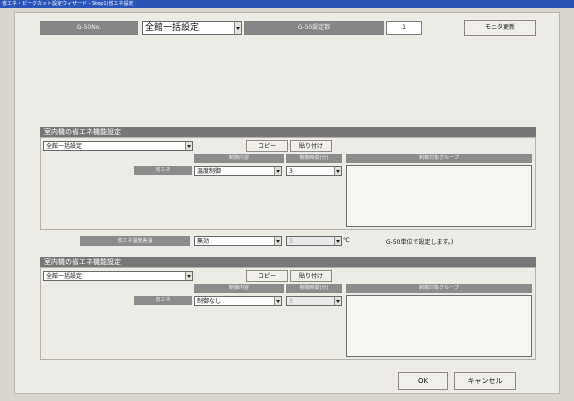 This screenshot has width=574, height=401. What do you see at coordinates (291, 301) in the screenshot?
I see `control-time-value-2: 3` at bounding box center [291, 301].